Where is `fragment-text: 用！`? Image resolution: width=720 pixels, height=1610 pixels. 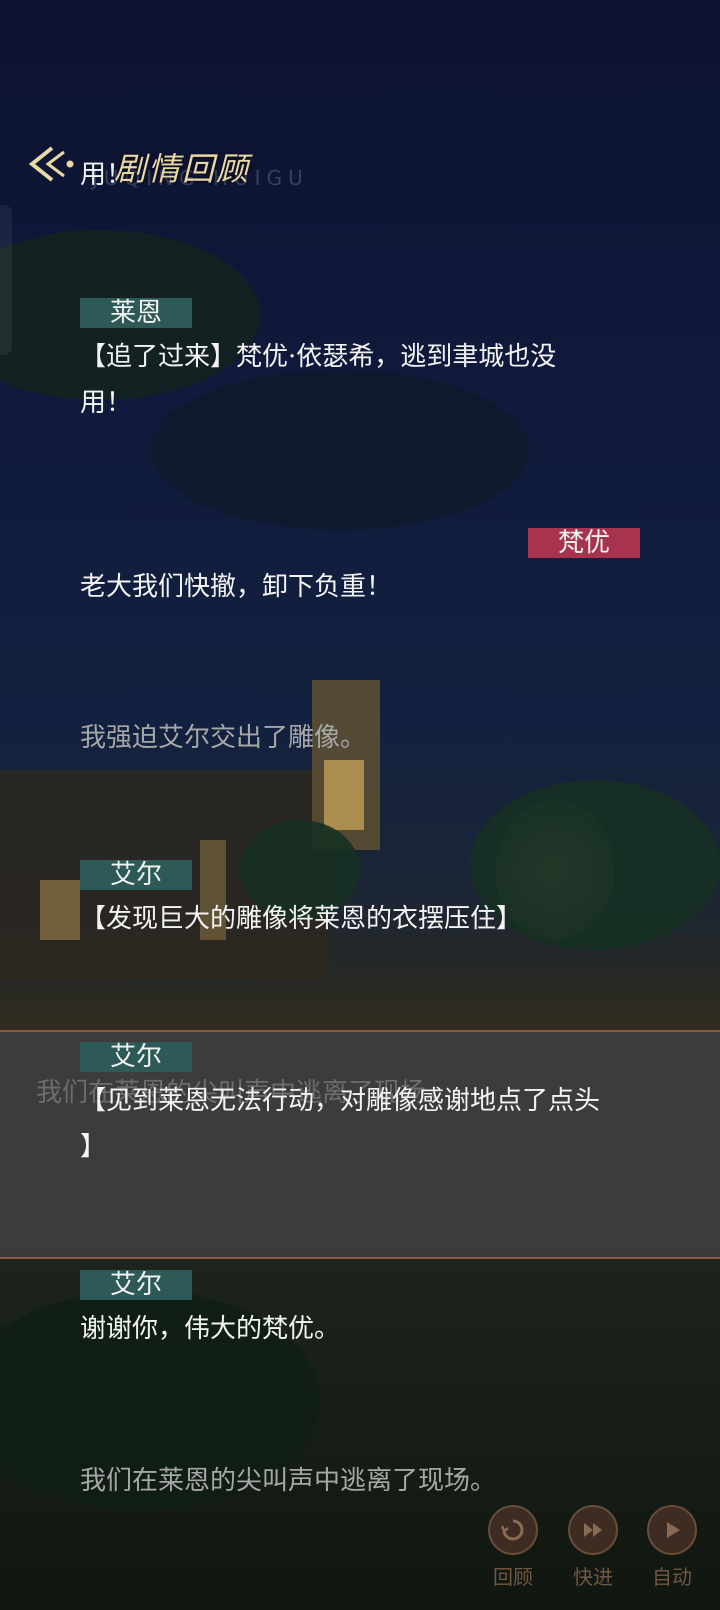
fragment-text: 用！ is located at coordinates (106, 175).